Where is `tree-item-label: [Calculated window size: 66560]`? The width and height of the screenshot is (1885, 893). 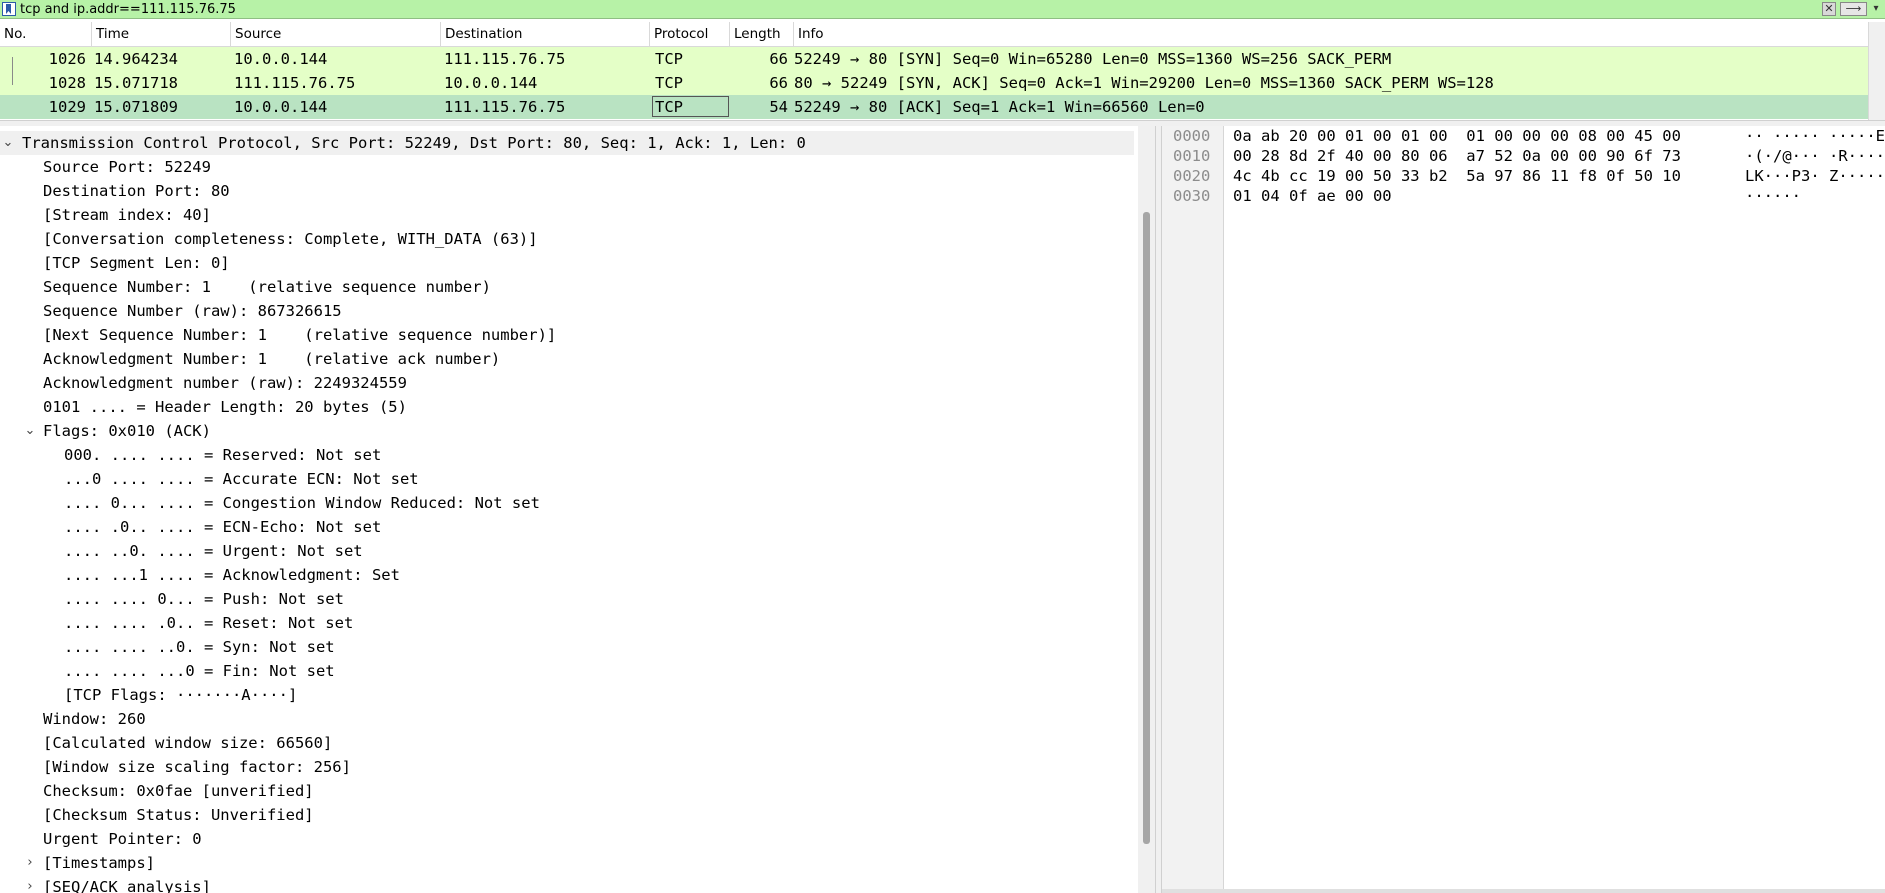
tree-item-label: [Calculated window size: 66560] is located at coordinates (188, 743).